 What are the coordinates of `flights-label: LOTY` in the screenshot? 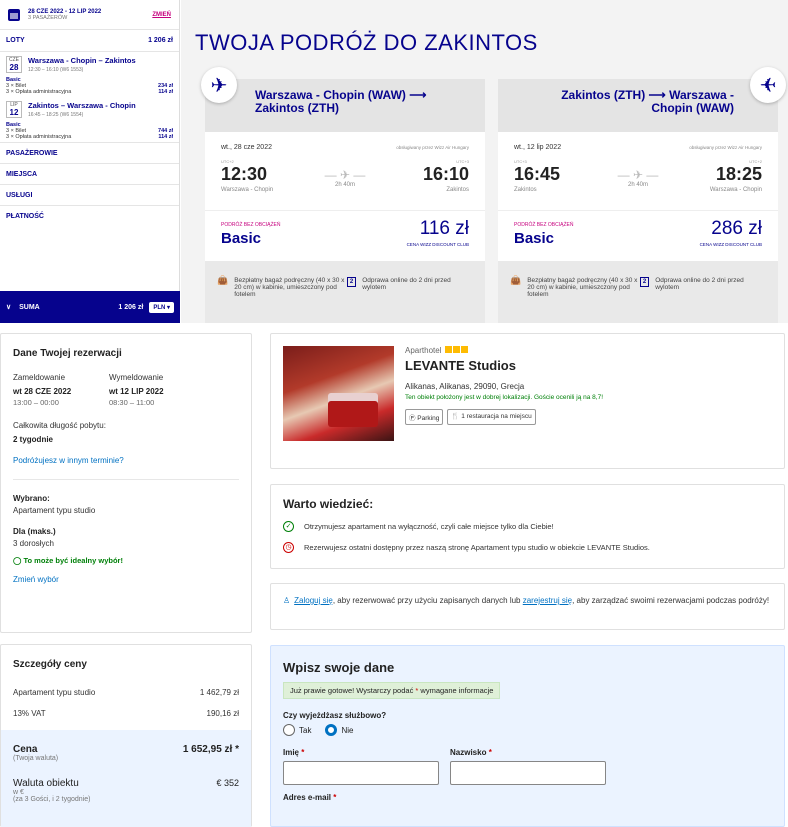 It's located at (15, 40).